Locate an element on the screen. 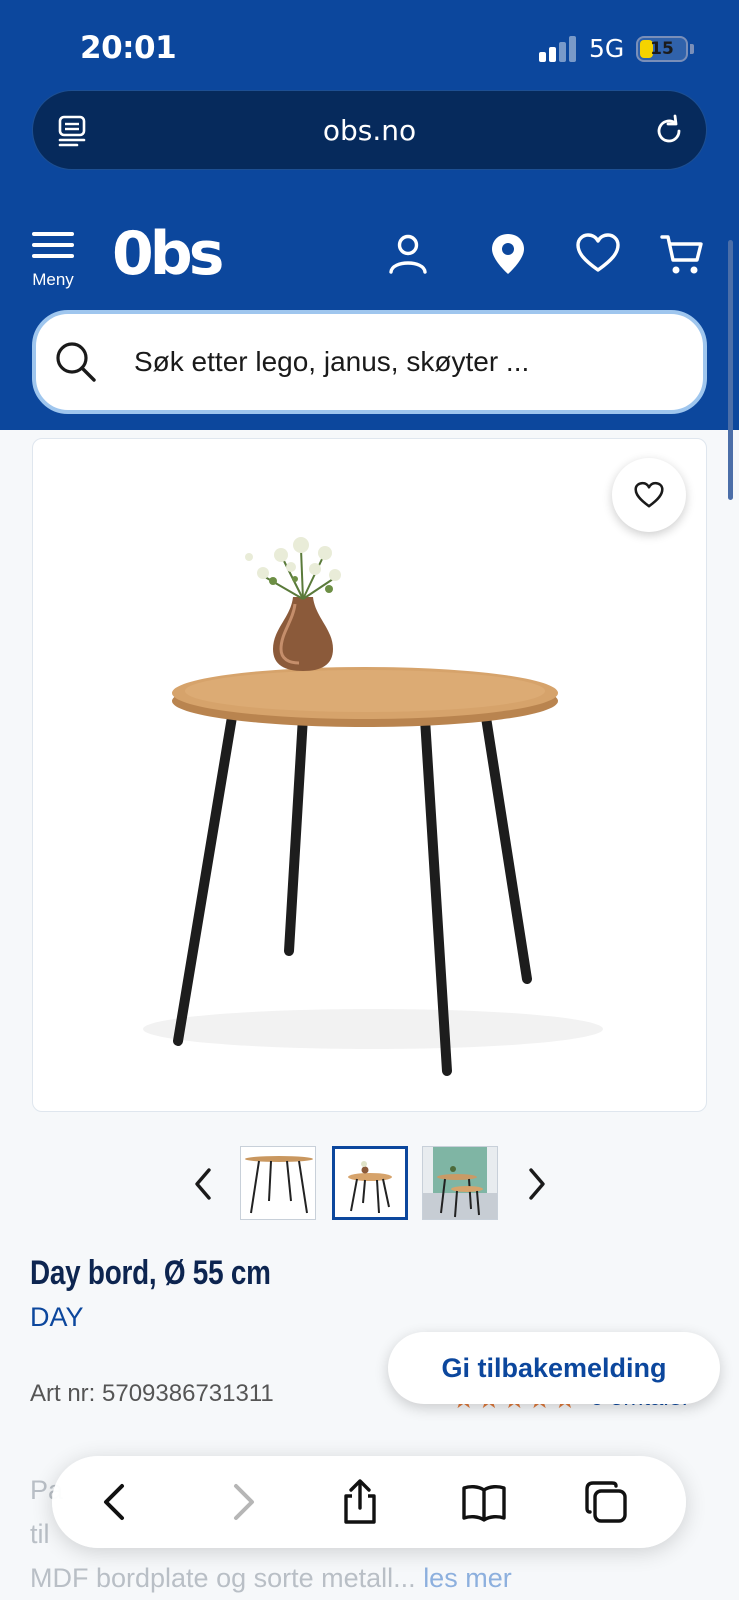  description-line: MDF bordplate og sorte metall... les mer is located at coordinates (271, 1577).